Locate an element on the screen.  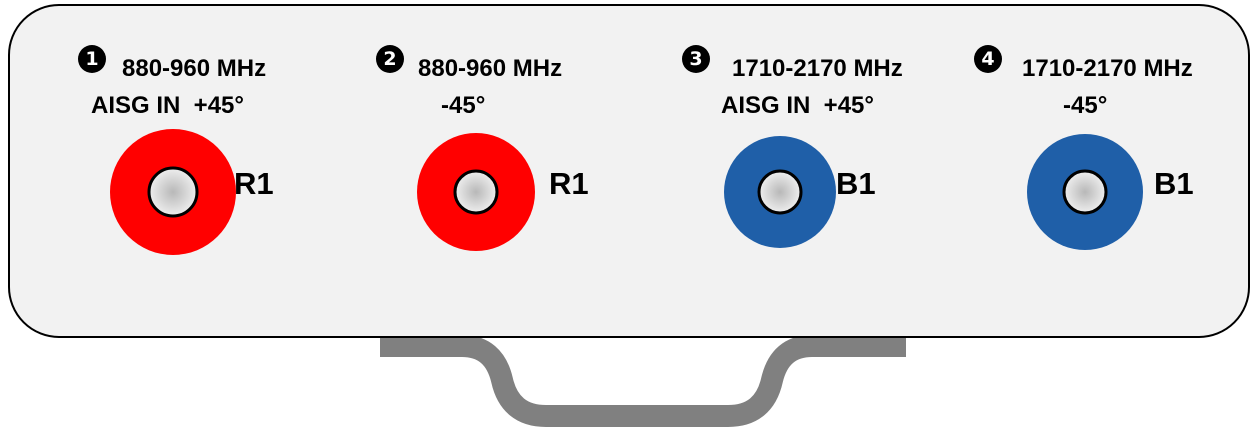
port-number-badge: 2 is located at coordinates (390, 59).